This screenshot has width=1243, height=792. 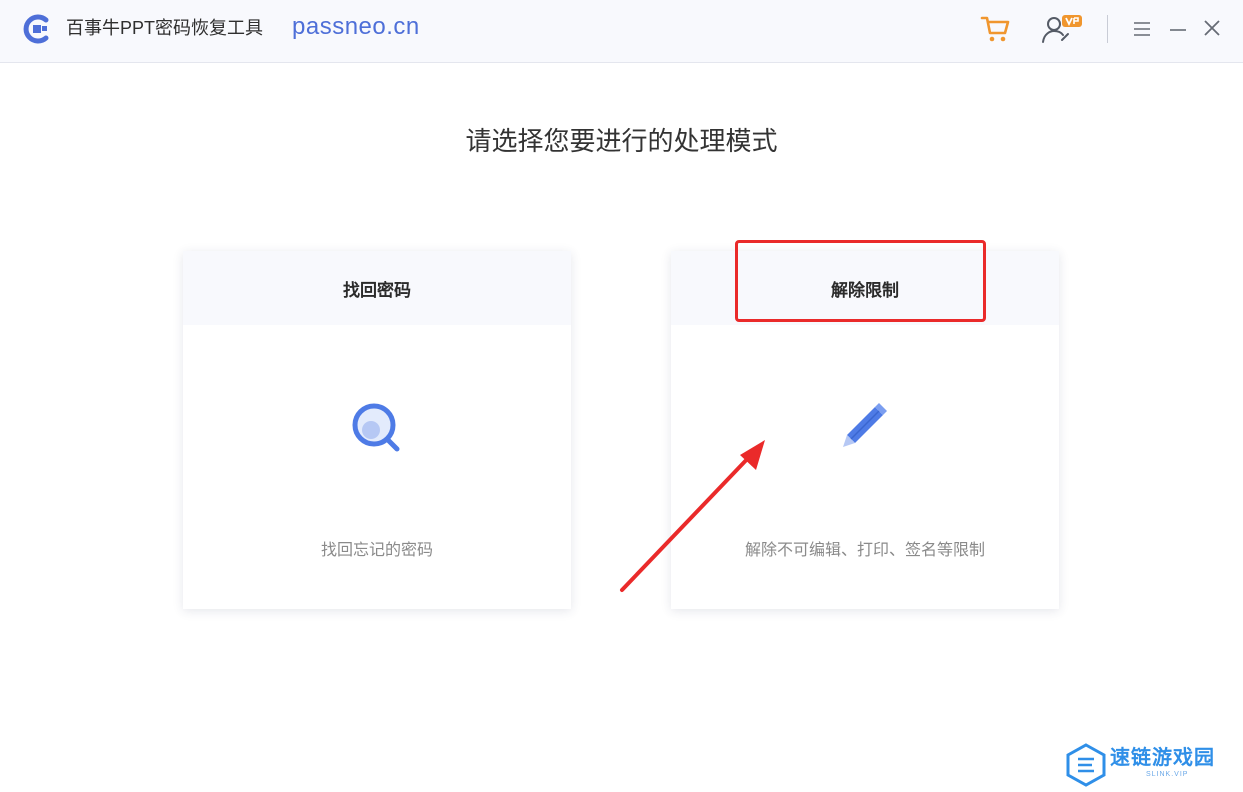 What do you see at coordinates (621, 141) in the screenshot?
I see `page-heading: 请选择您要进行的处理模式` at bounding box center [621, 141].